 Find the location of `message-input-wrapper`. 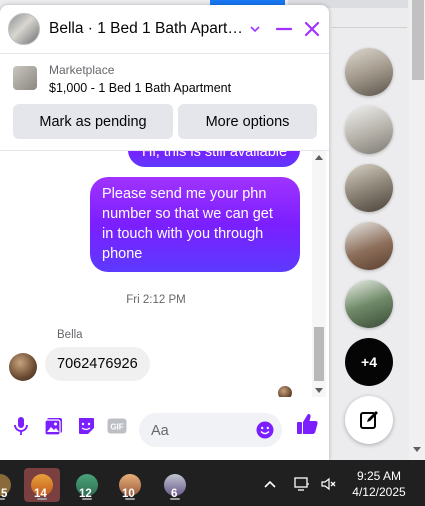

message-input-wrapper is located at coordinates (210, 431).